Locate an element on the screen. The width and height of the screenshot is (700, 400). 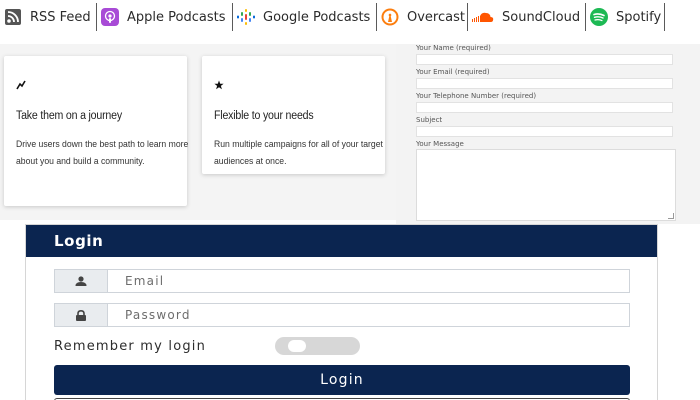
remember-label: Remember my login is located at coordinates (130, 346).